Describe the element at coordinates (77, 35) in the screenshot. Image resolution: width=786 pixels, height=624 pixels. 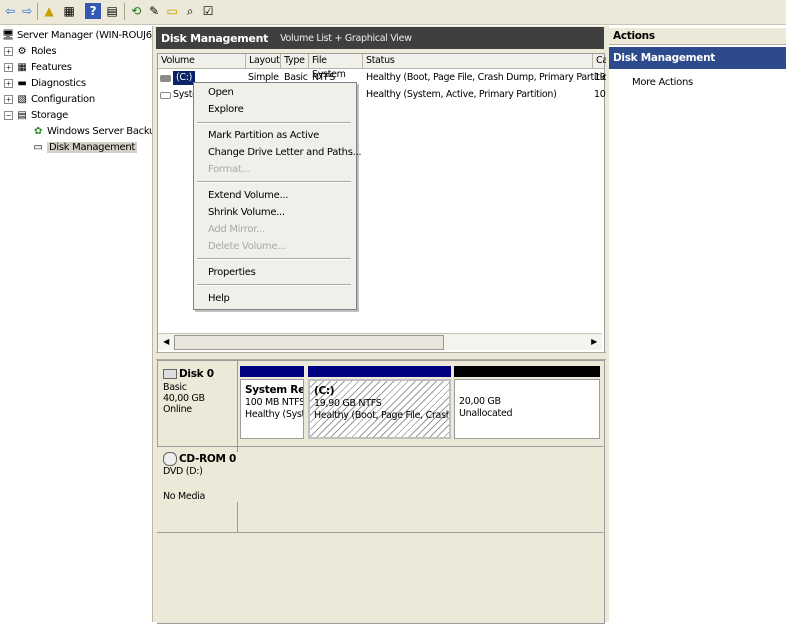
I see `tree-item-server-manager: 🖥 Server Manager (WIN-ROUJ60FJEF` at that location.